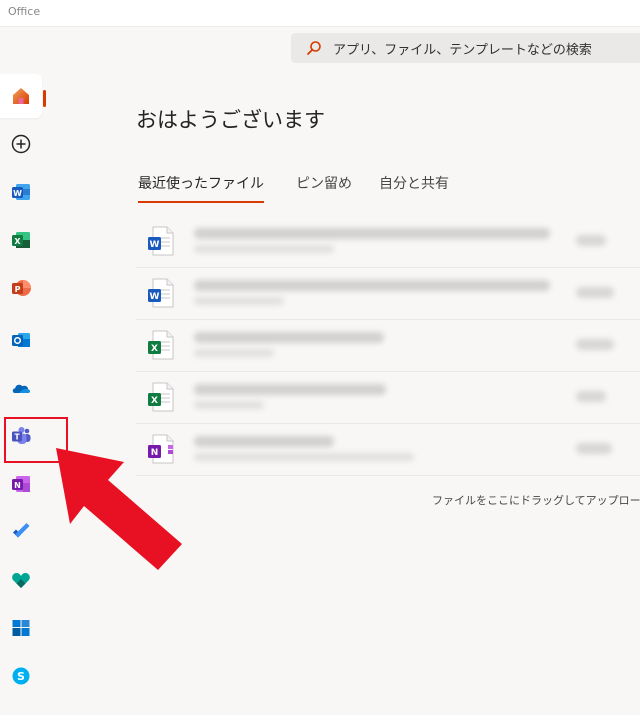 Image resolution: width=640 pixels, height=715 pixels. I want to click on sidebar-item-powerpoint: P, so click(21, 288).